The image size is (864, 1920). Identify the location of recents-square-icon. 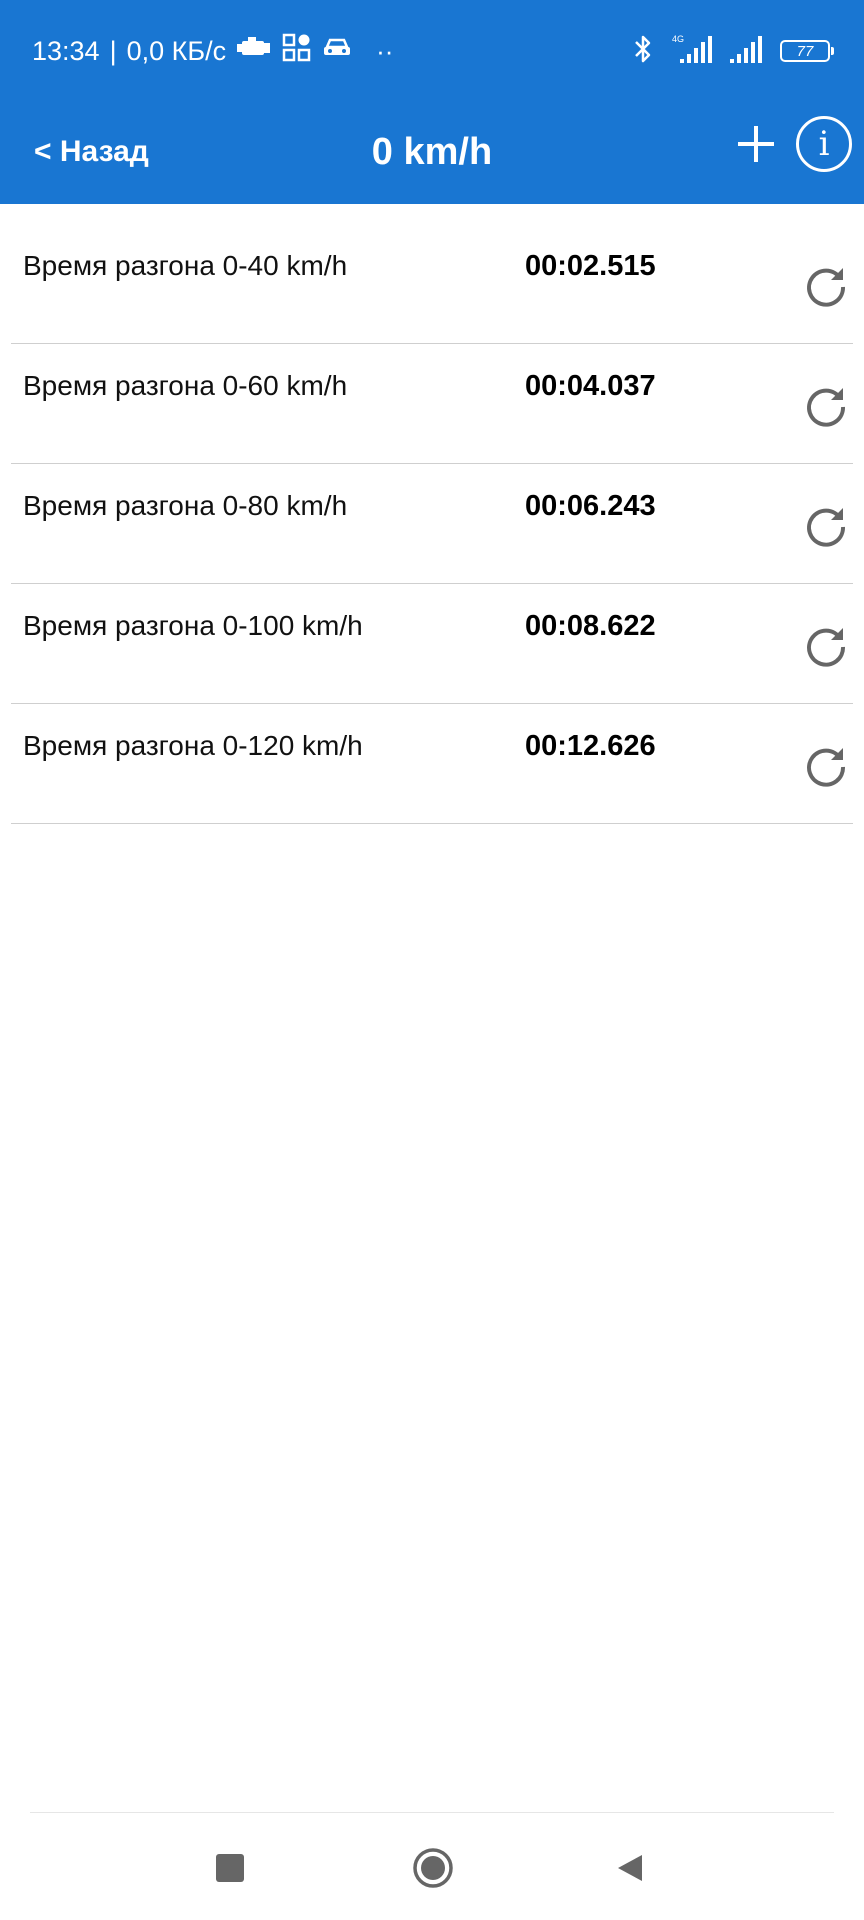
(230, 1868).